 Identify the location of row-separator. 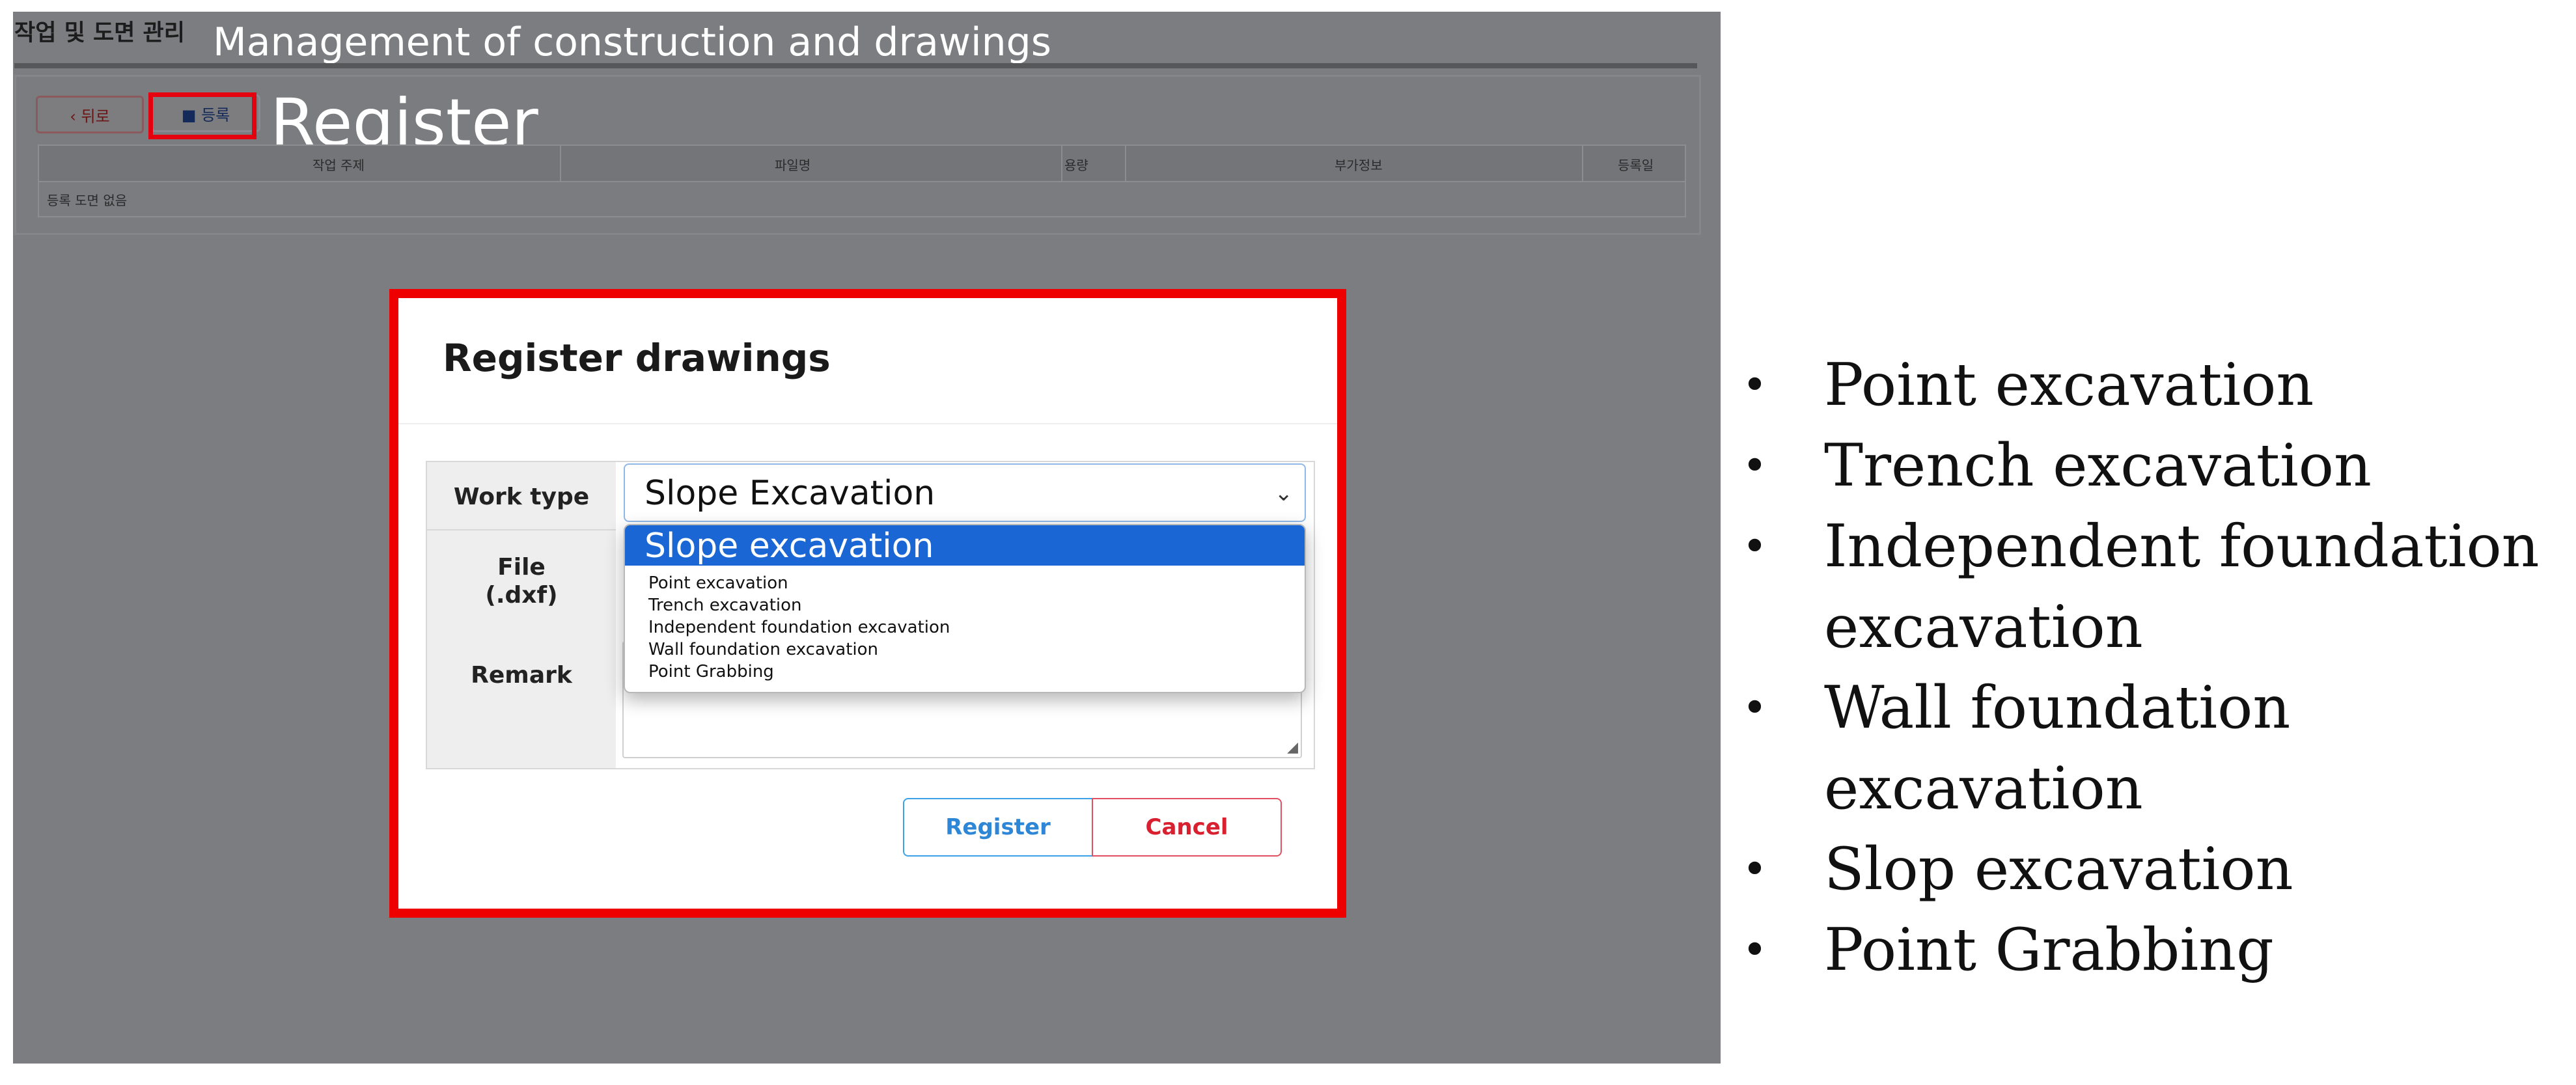
(521, 529).